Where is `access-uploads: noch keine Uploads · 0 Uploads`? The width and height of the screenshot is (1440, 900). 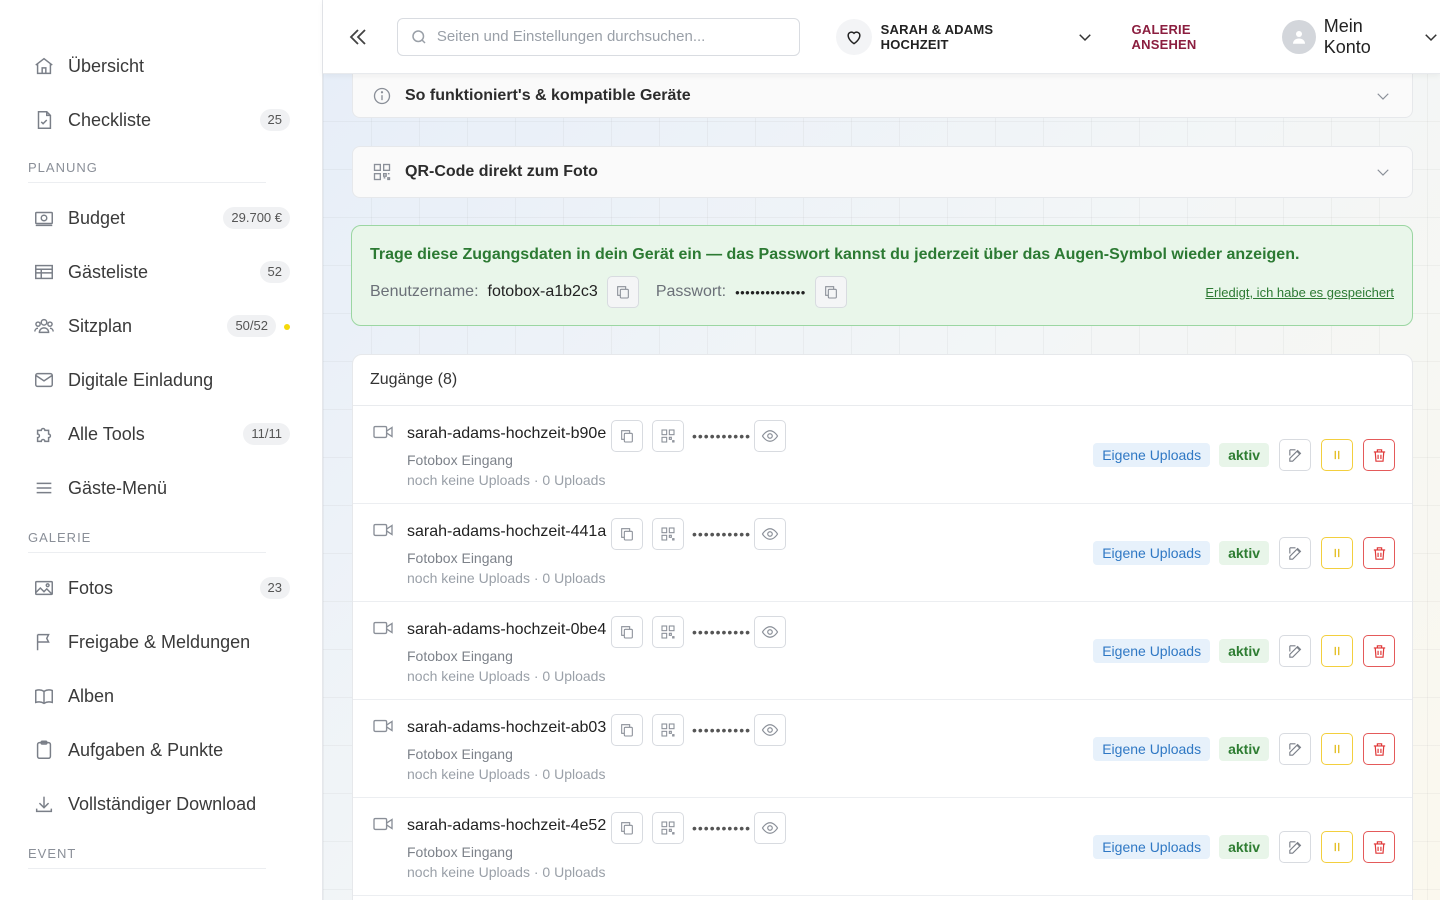
access-uploads: noch keine Uploads · 0 Uploads is located at coordinates (506, 676).